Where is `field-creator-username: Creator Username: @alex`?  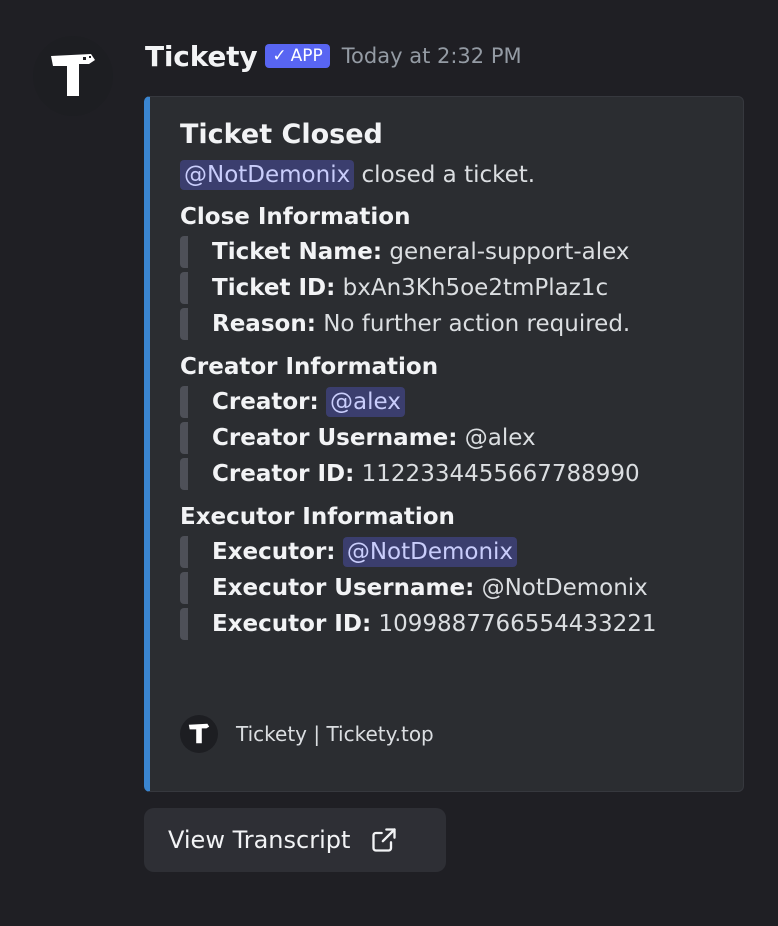 field-creator-username: Creator Username: @alex is located at coordinates (451, 438).